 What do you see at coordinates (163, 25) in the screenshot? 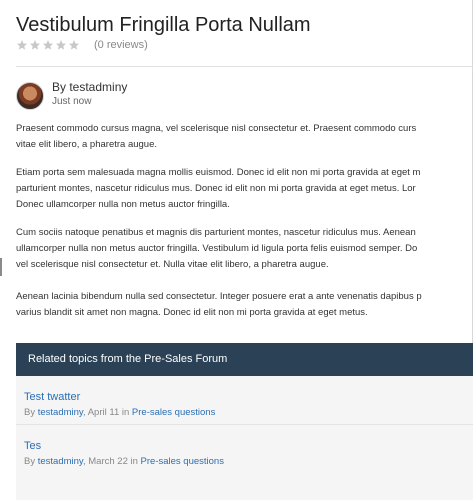
I see `page-title: Vestibulum Fringilla Porta Nullam` at bounding box center [163, 25].